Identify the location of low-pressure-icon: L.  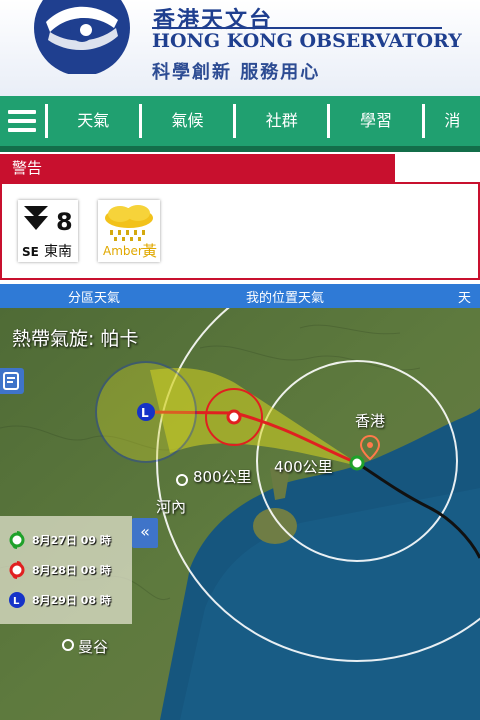
(17, 600).